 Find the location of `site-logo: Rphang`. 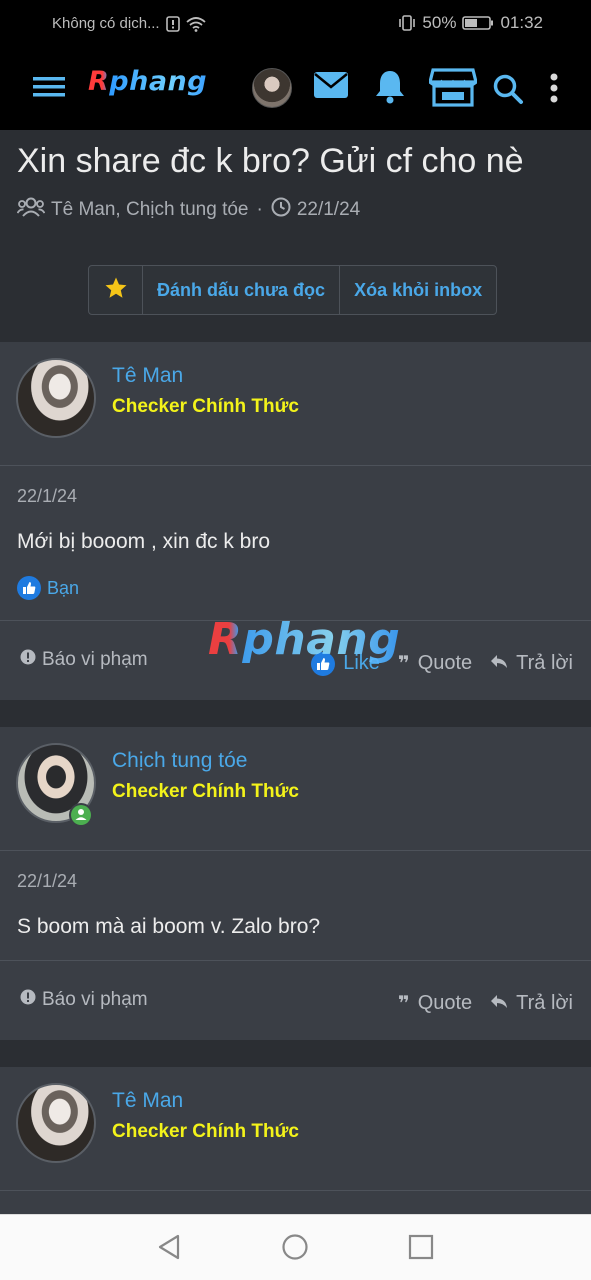

site-logo: Rphang is located at coordinates (147, 81).